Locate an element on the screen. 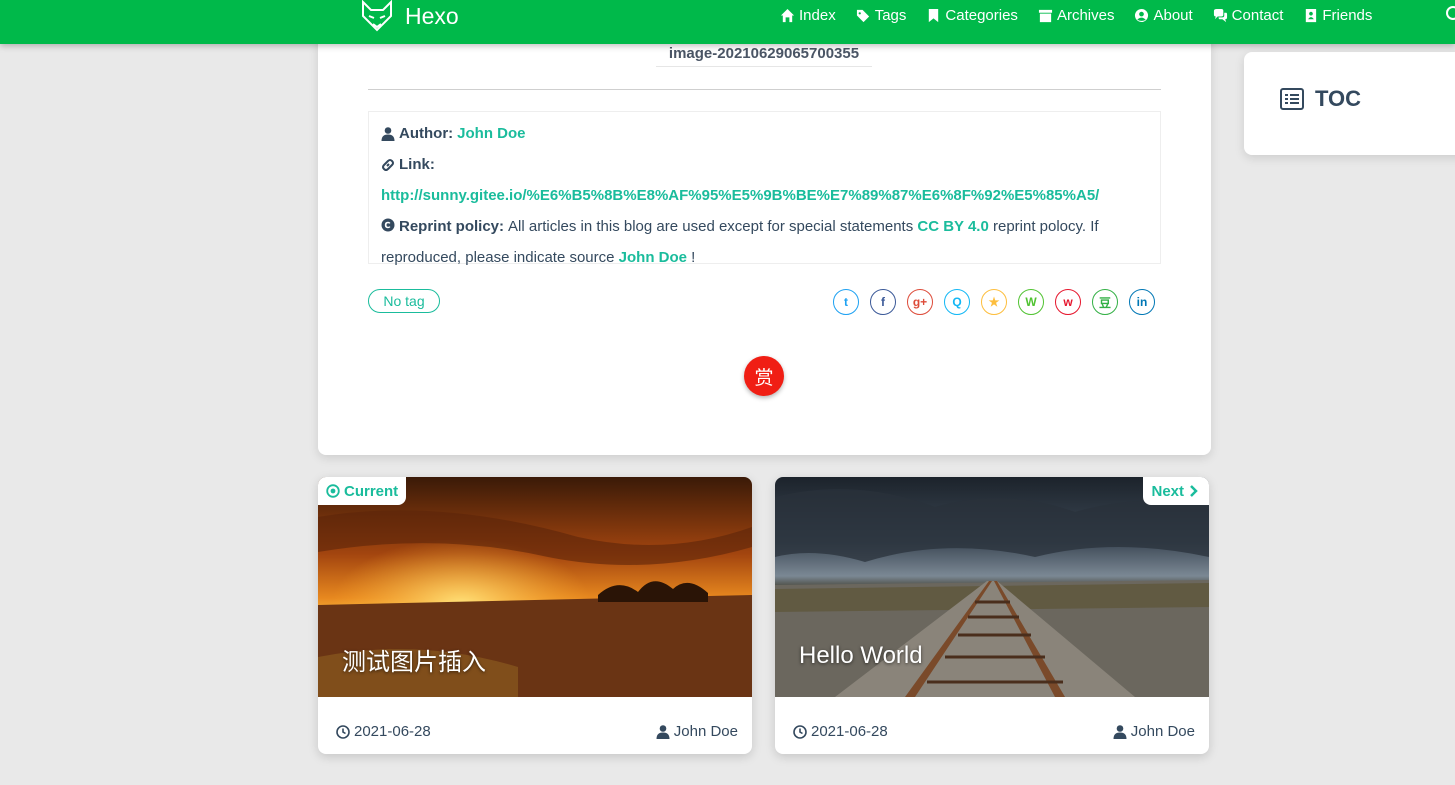  author-label: Author: is located at coordinates (426, 133).